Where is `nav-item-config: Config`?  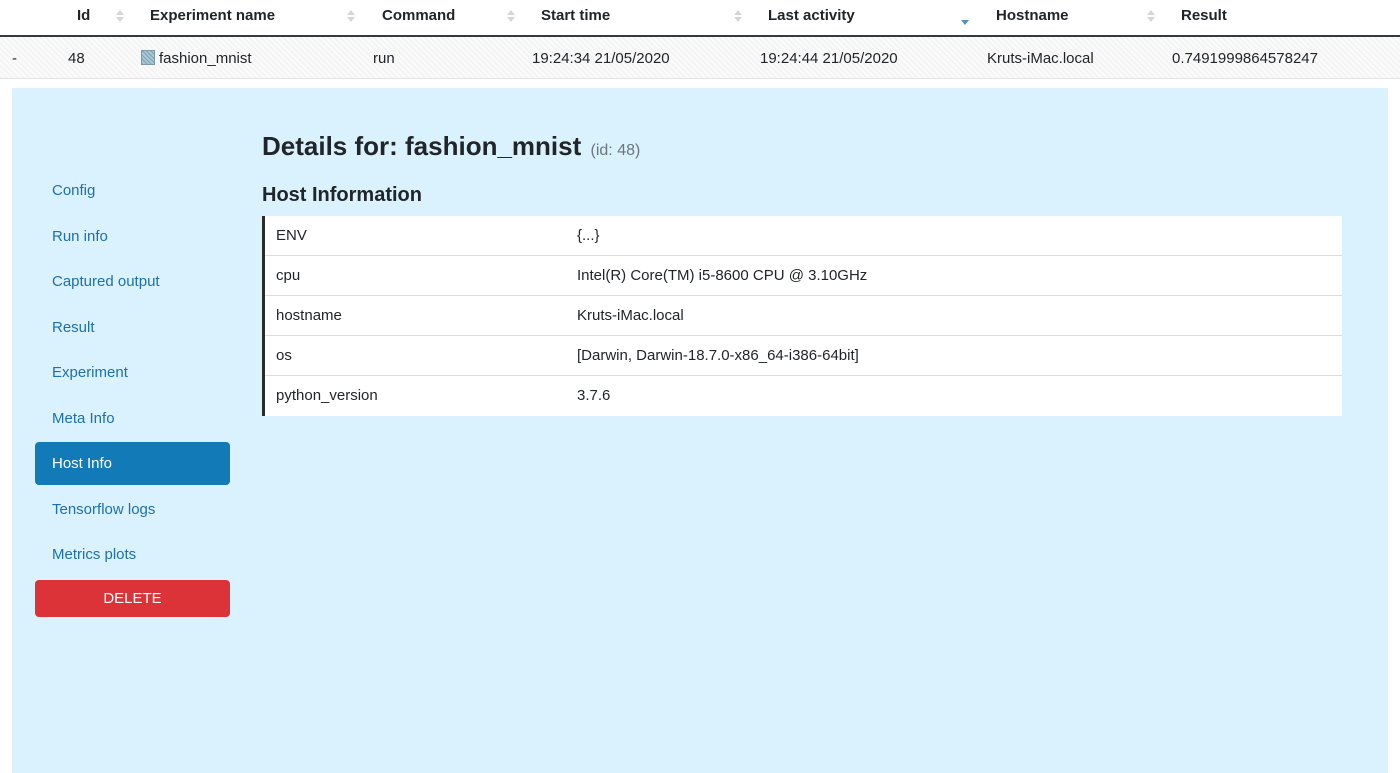
nav-item-config: Config is located at coordinates (132, 190).